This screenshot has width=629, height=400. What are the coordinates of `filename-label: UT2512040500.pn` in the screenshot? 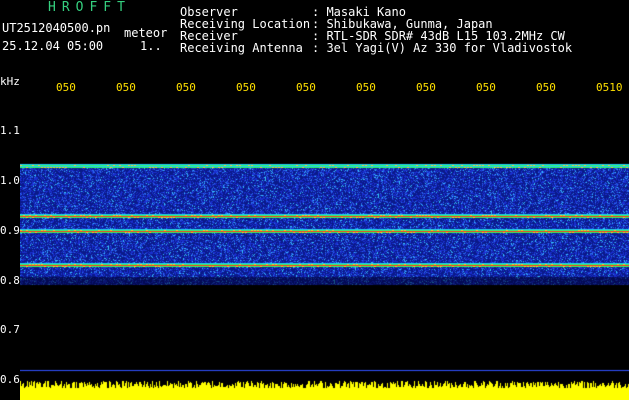 It's located at (56, 28).